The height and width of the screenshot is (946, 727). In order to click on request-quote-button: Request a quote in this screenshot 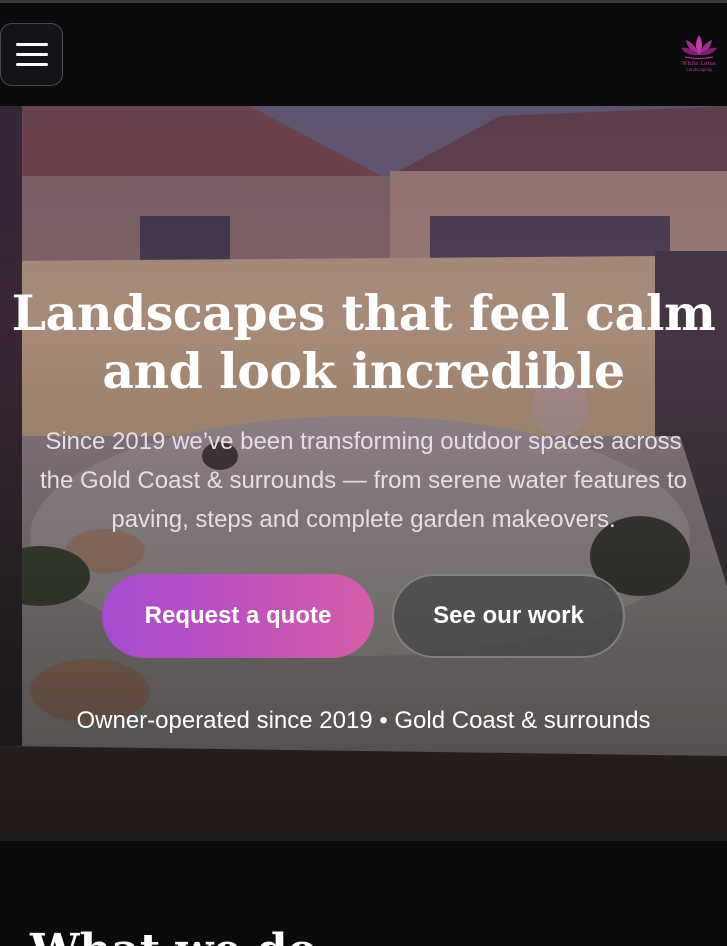, I will do `click(238, 616)`.